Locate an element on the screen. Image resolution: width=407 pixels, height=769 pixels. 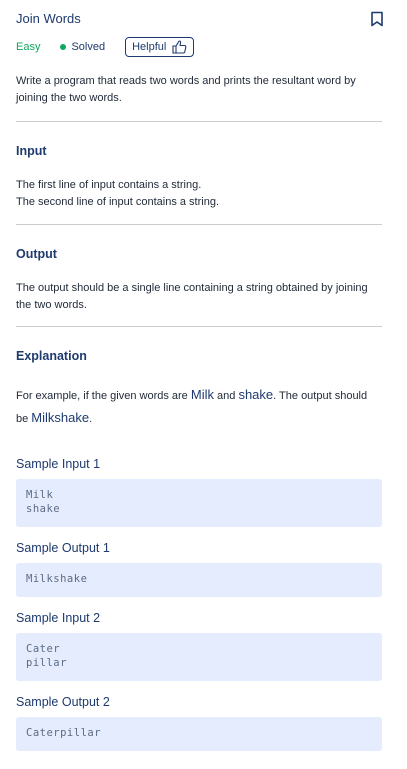
status-dot-icon is located at coordinates (63, 47).